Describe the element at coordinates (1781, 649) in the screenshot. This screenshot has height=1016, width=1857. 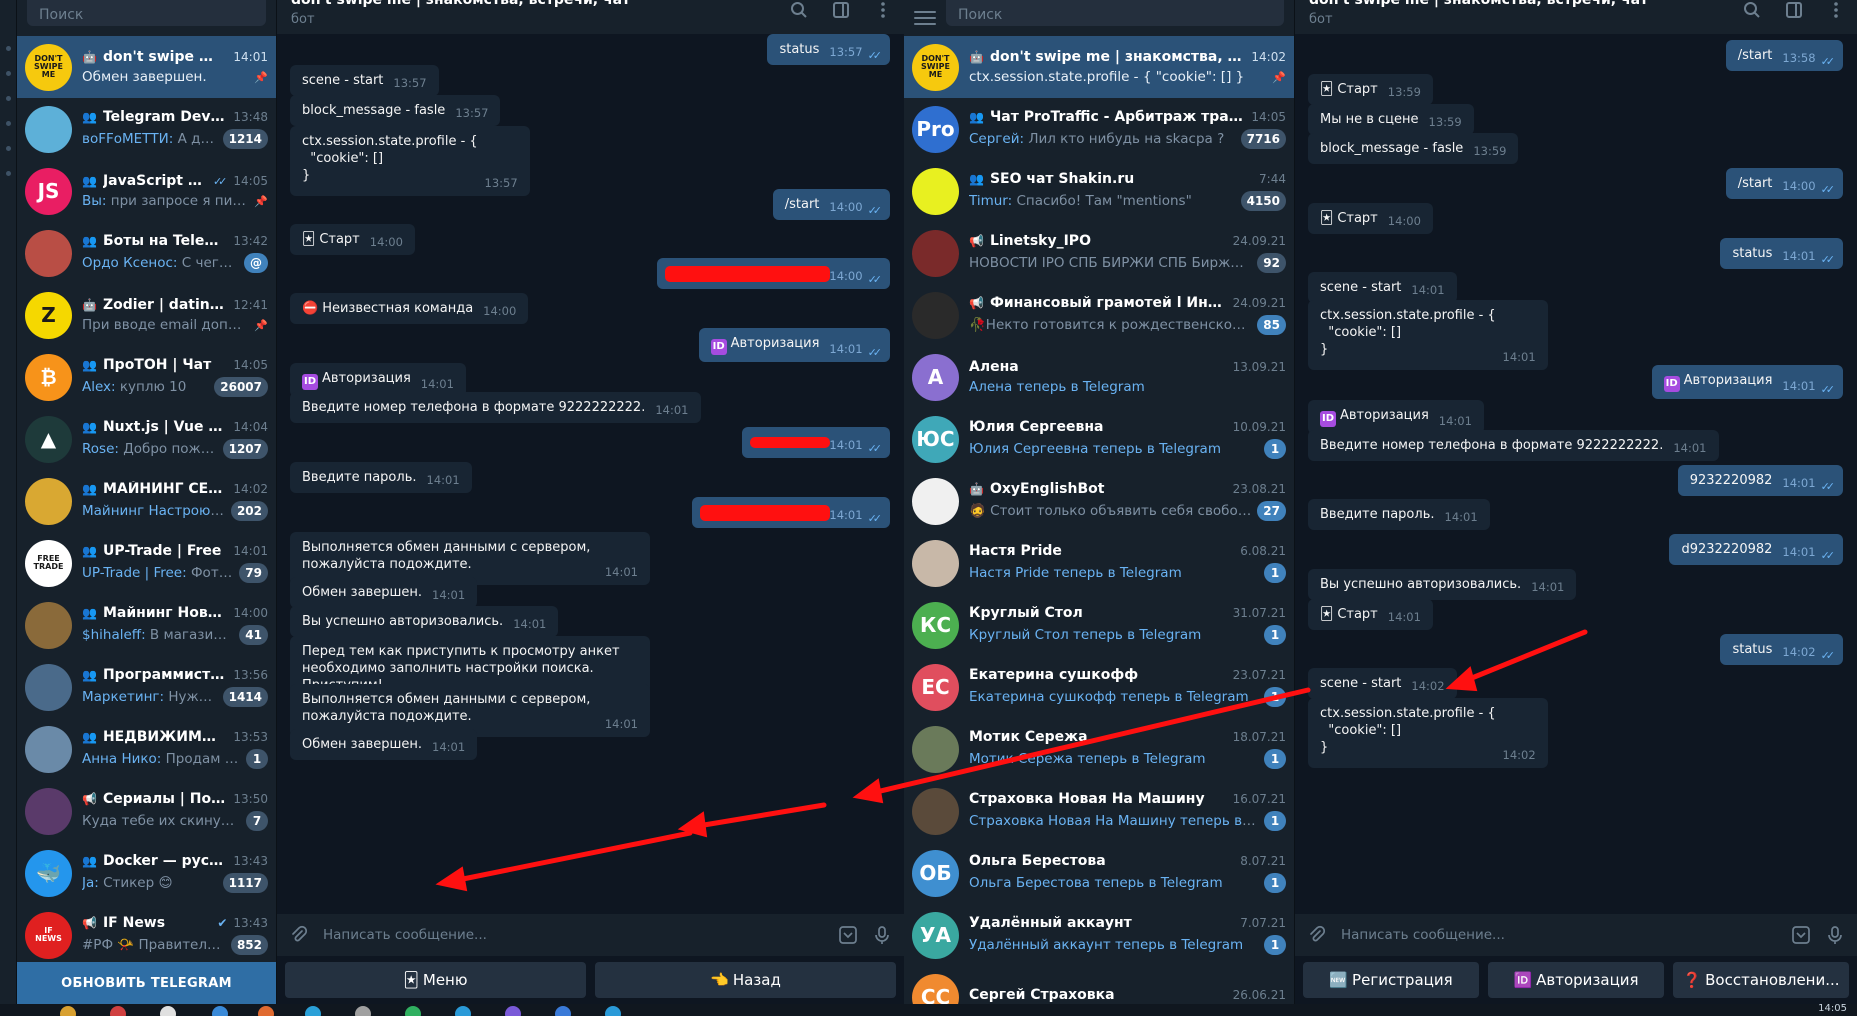
I see `message-bubble: status 14:02 ✓✓` at that location.